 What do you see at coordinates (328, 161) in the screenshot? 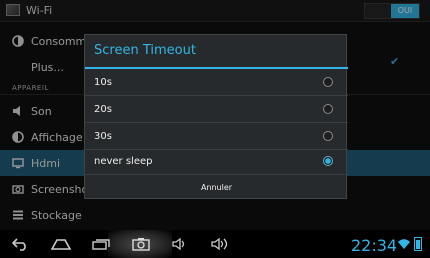
I see `radio-button-selected-icon` at bounding box center [328, 161].